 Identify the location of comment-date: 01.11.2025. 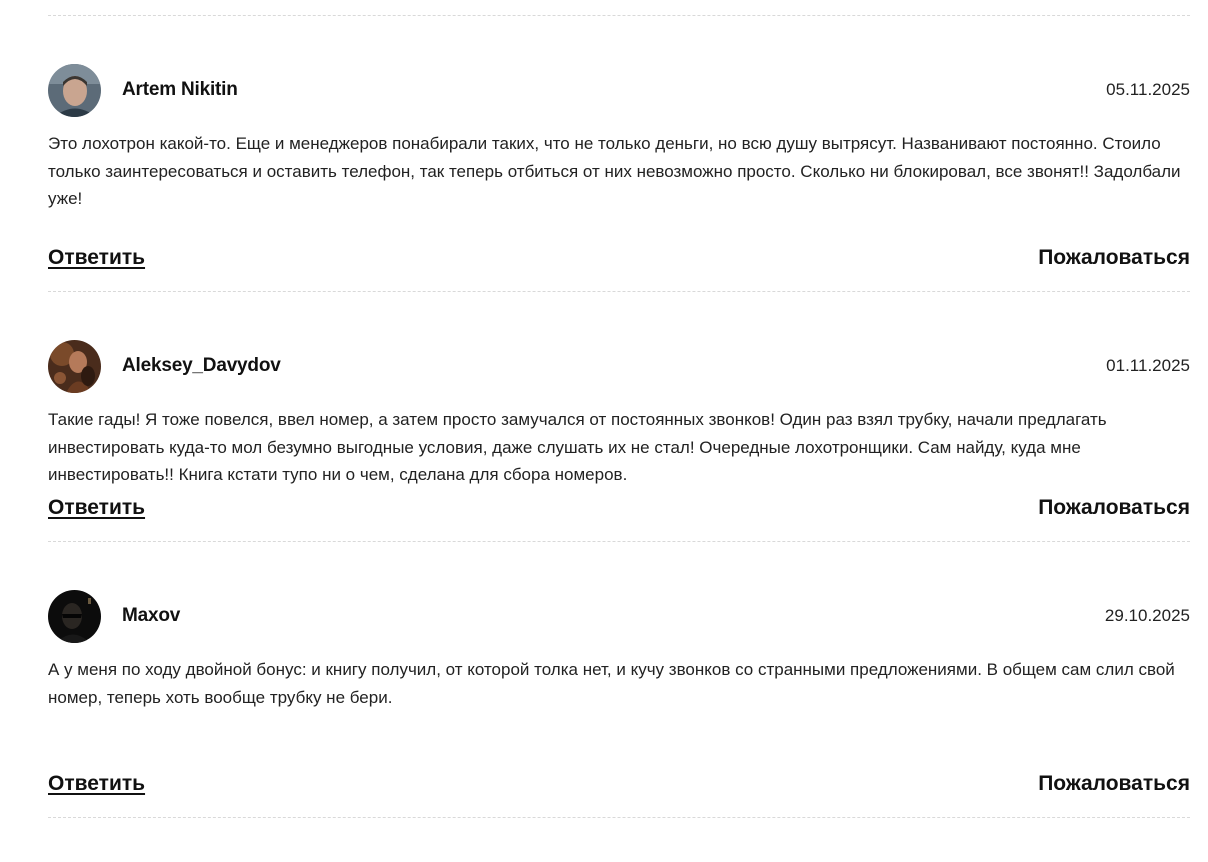
(1148, 365).